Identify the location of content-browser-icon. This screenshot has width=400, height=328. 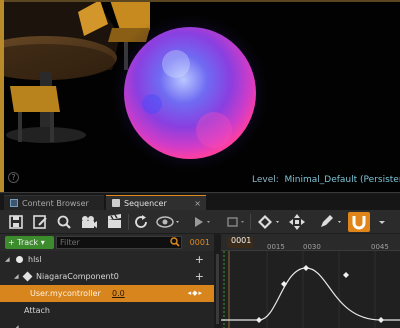
(14, 203).